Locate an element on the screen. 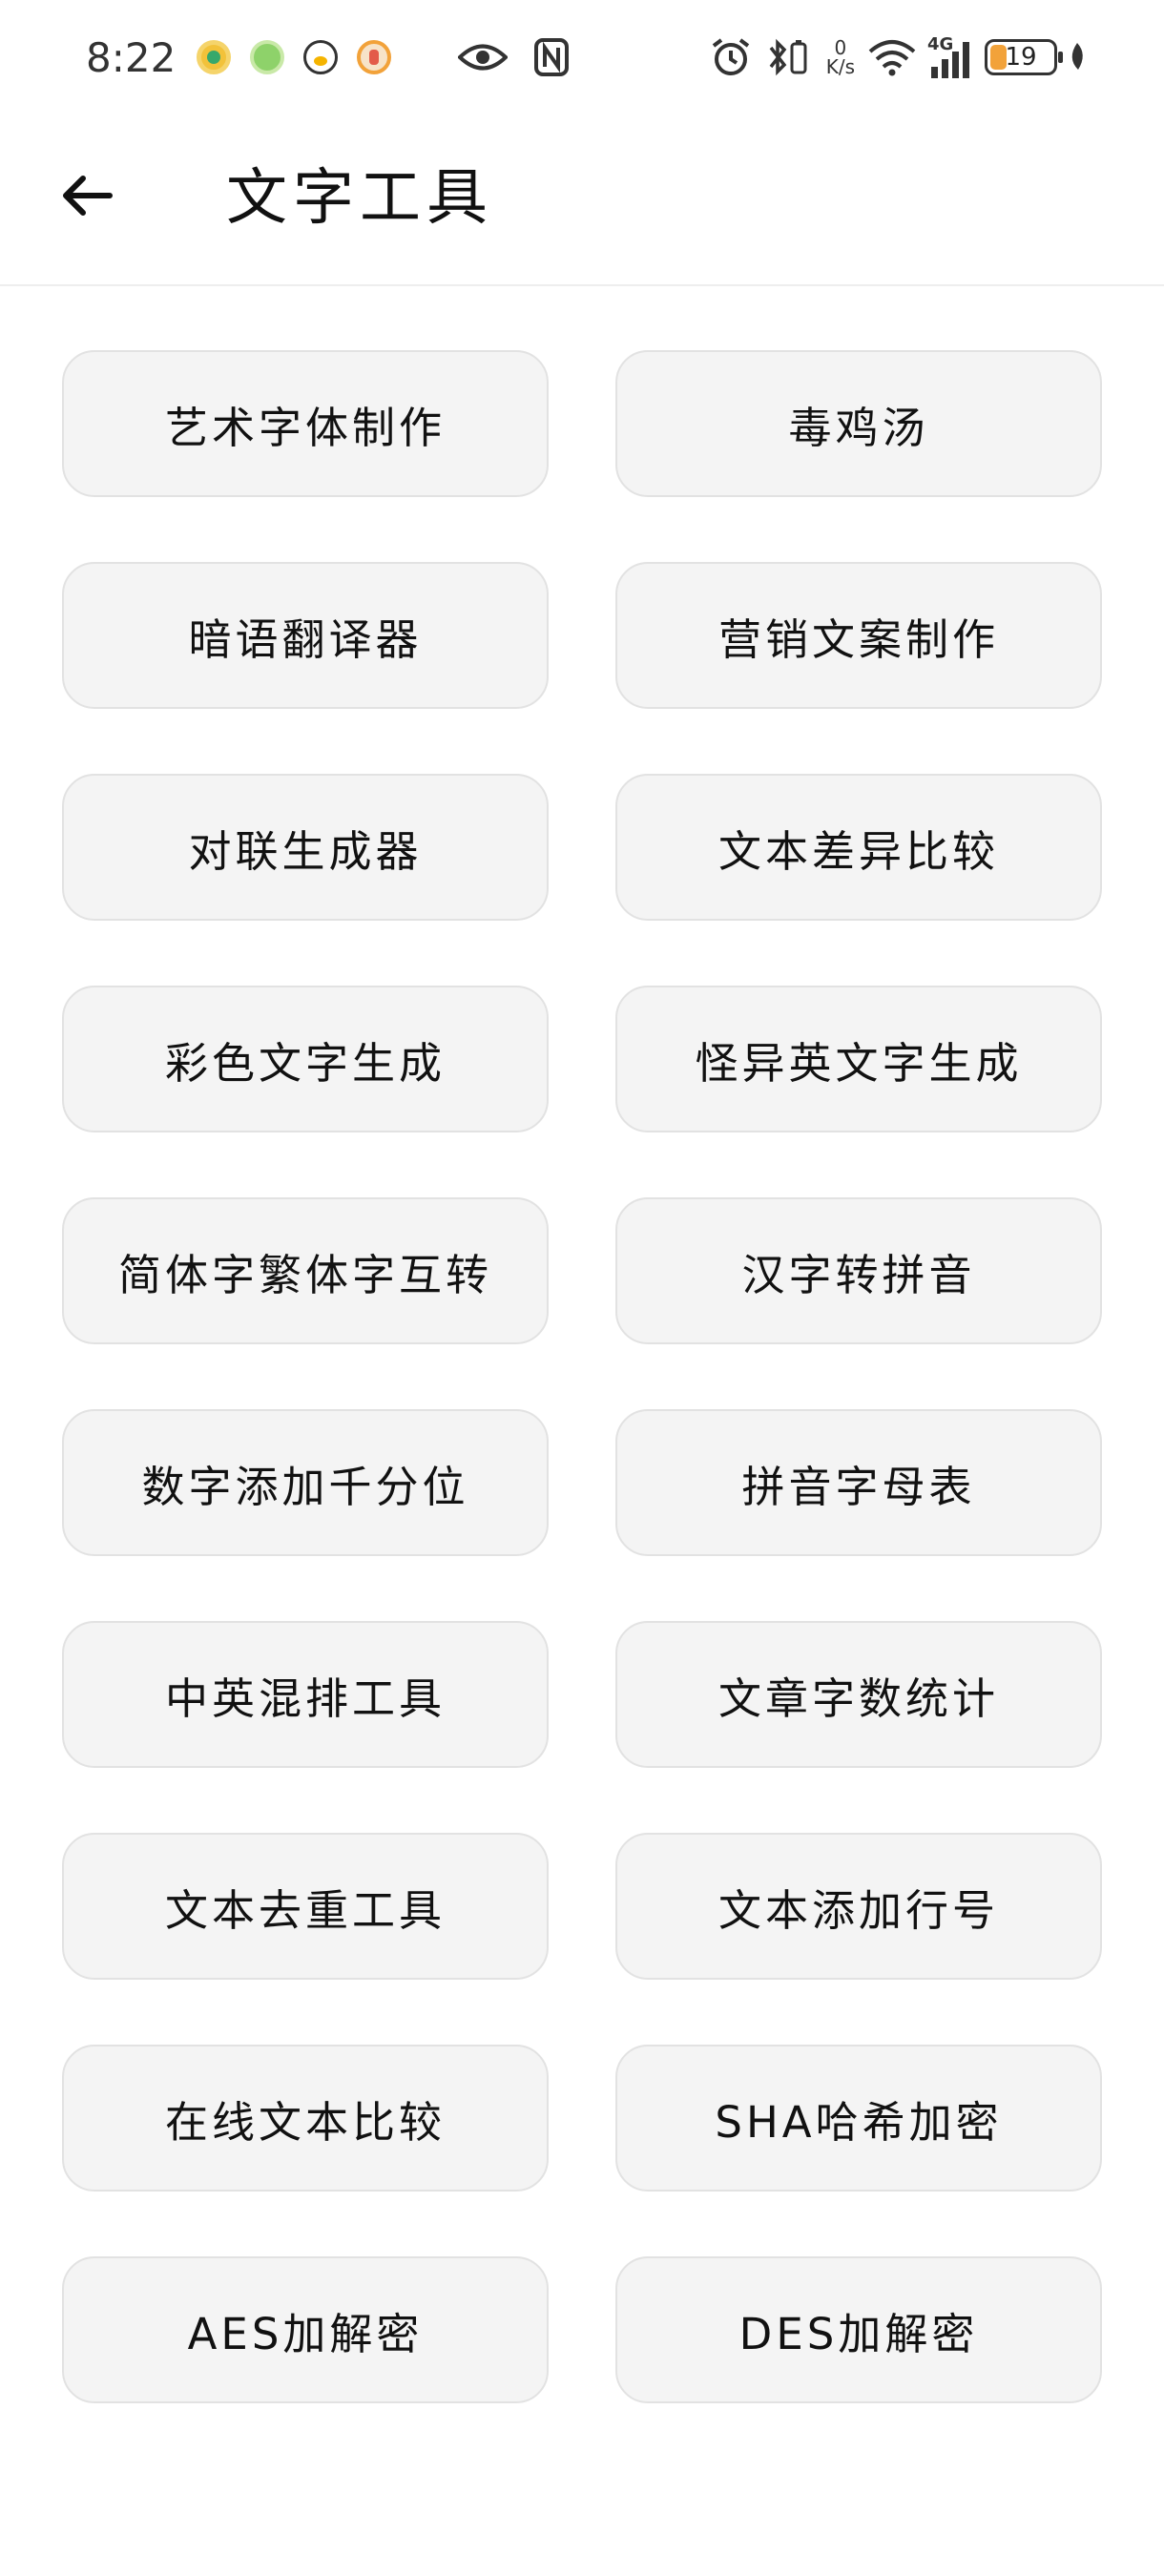 The height and width of the screenshot is (2576, 1164). status-left: 8:22 is located at coordinates (328, 57).